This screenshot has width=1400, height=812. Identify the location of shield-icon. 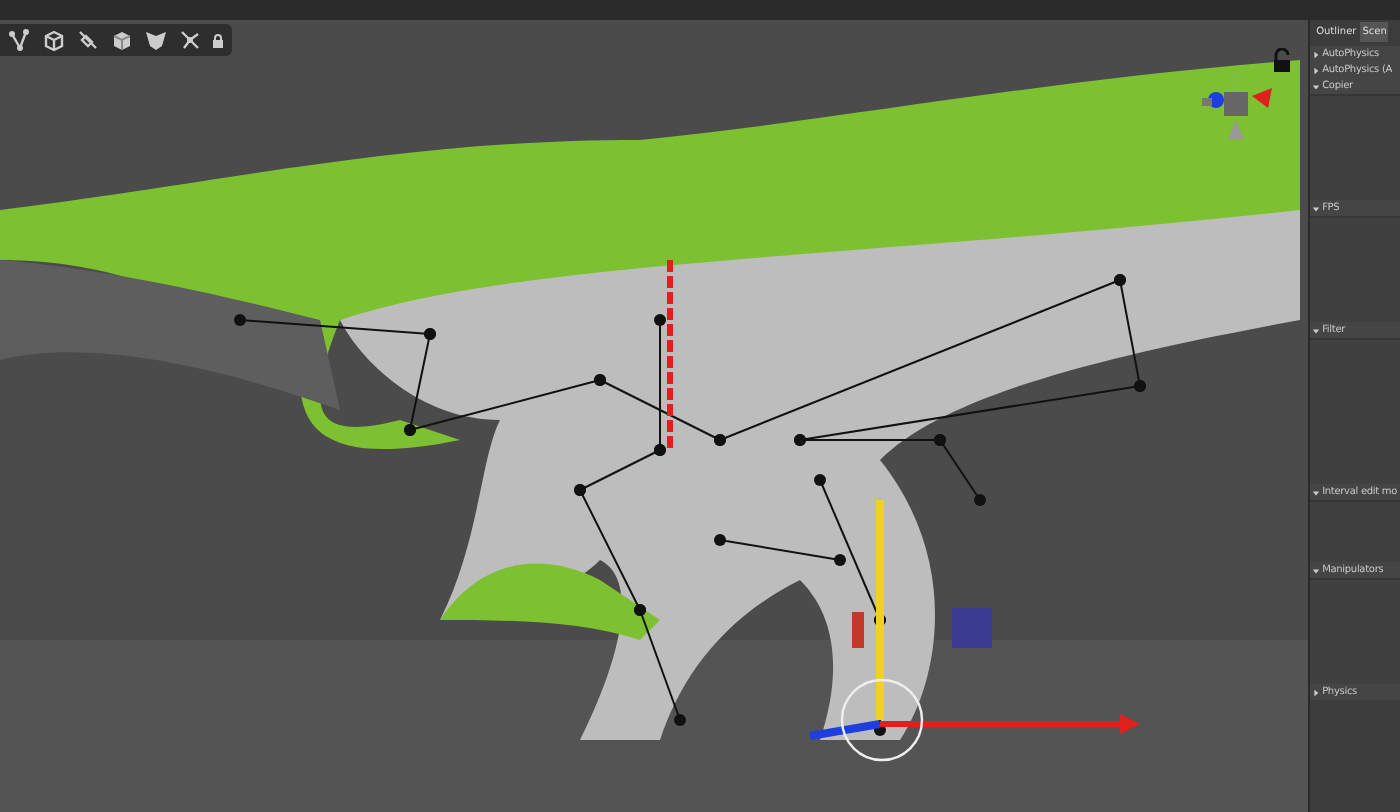
(156, 40).